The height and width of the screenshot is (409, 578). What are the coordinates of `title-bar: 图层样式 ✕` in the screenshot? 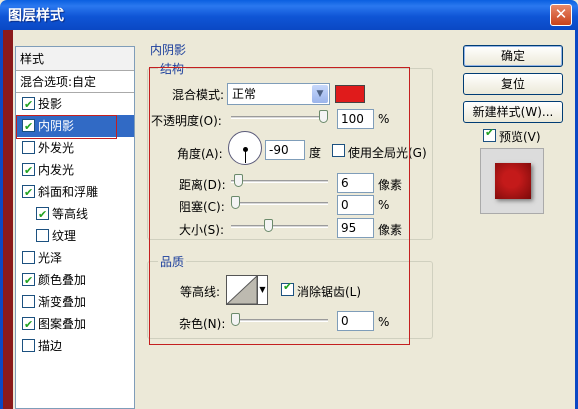 It's located at (289, 15).